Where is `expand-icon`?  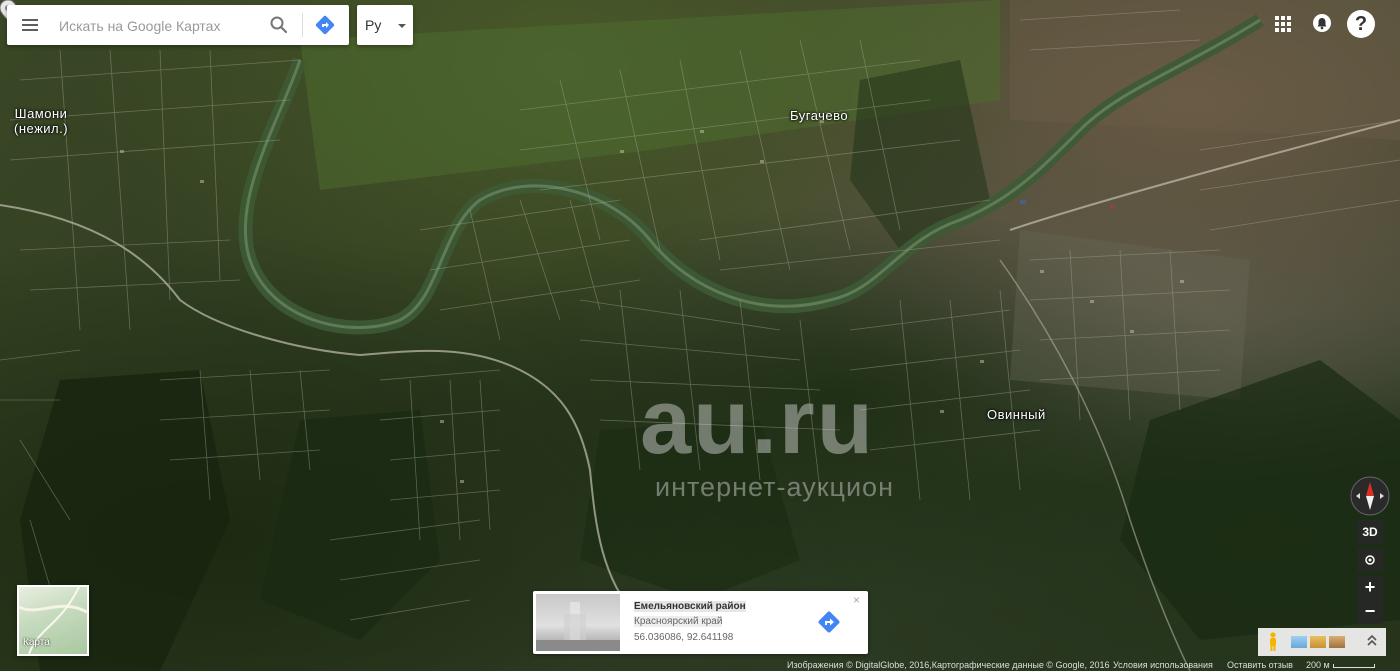
expand-icon is located at coordinates (1372, 641).